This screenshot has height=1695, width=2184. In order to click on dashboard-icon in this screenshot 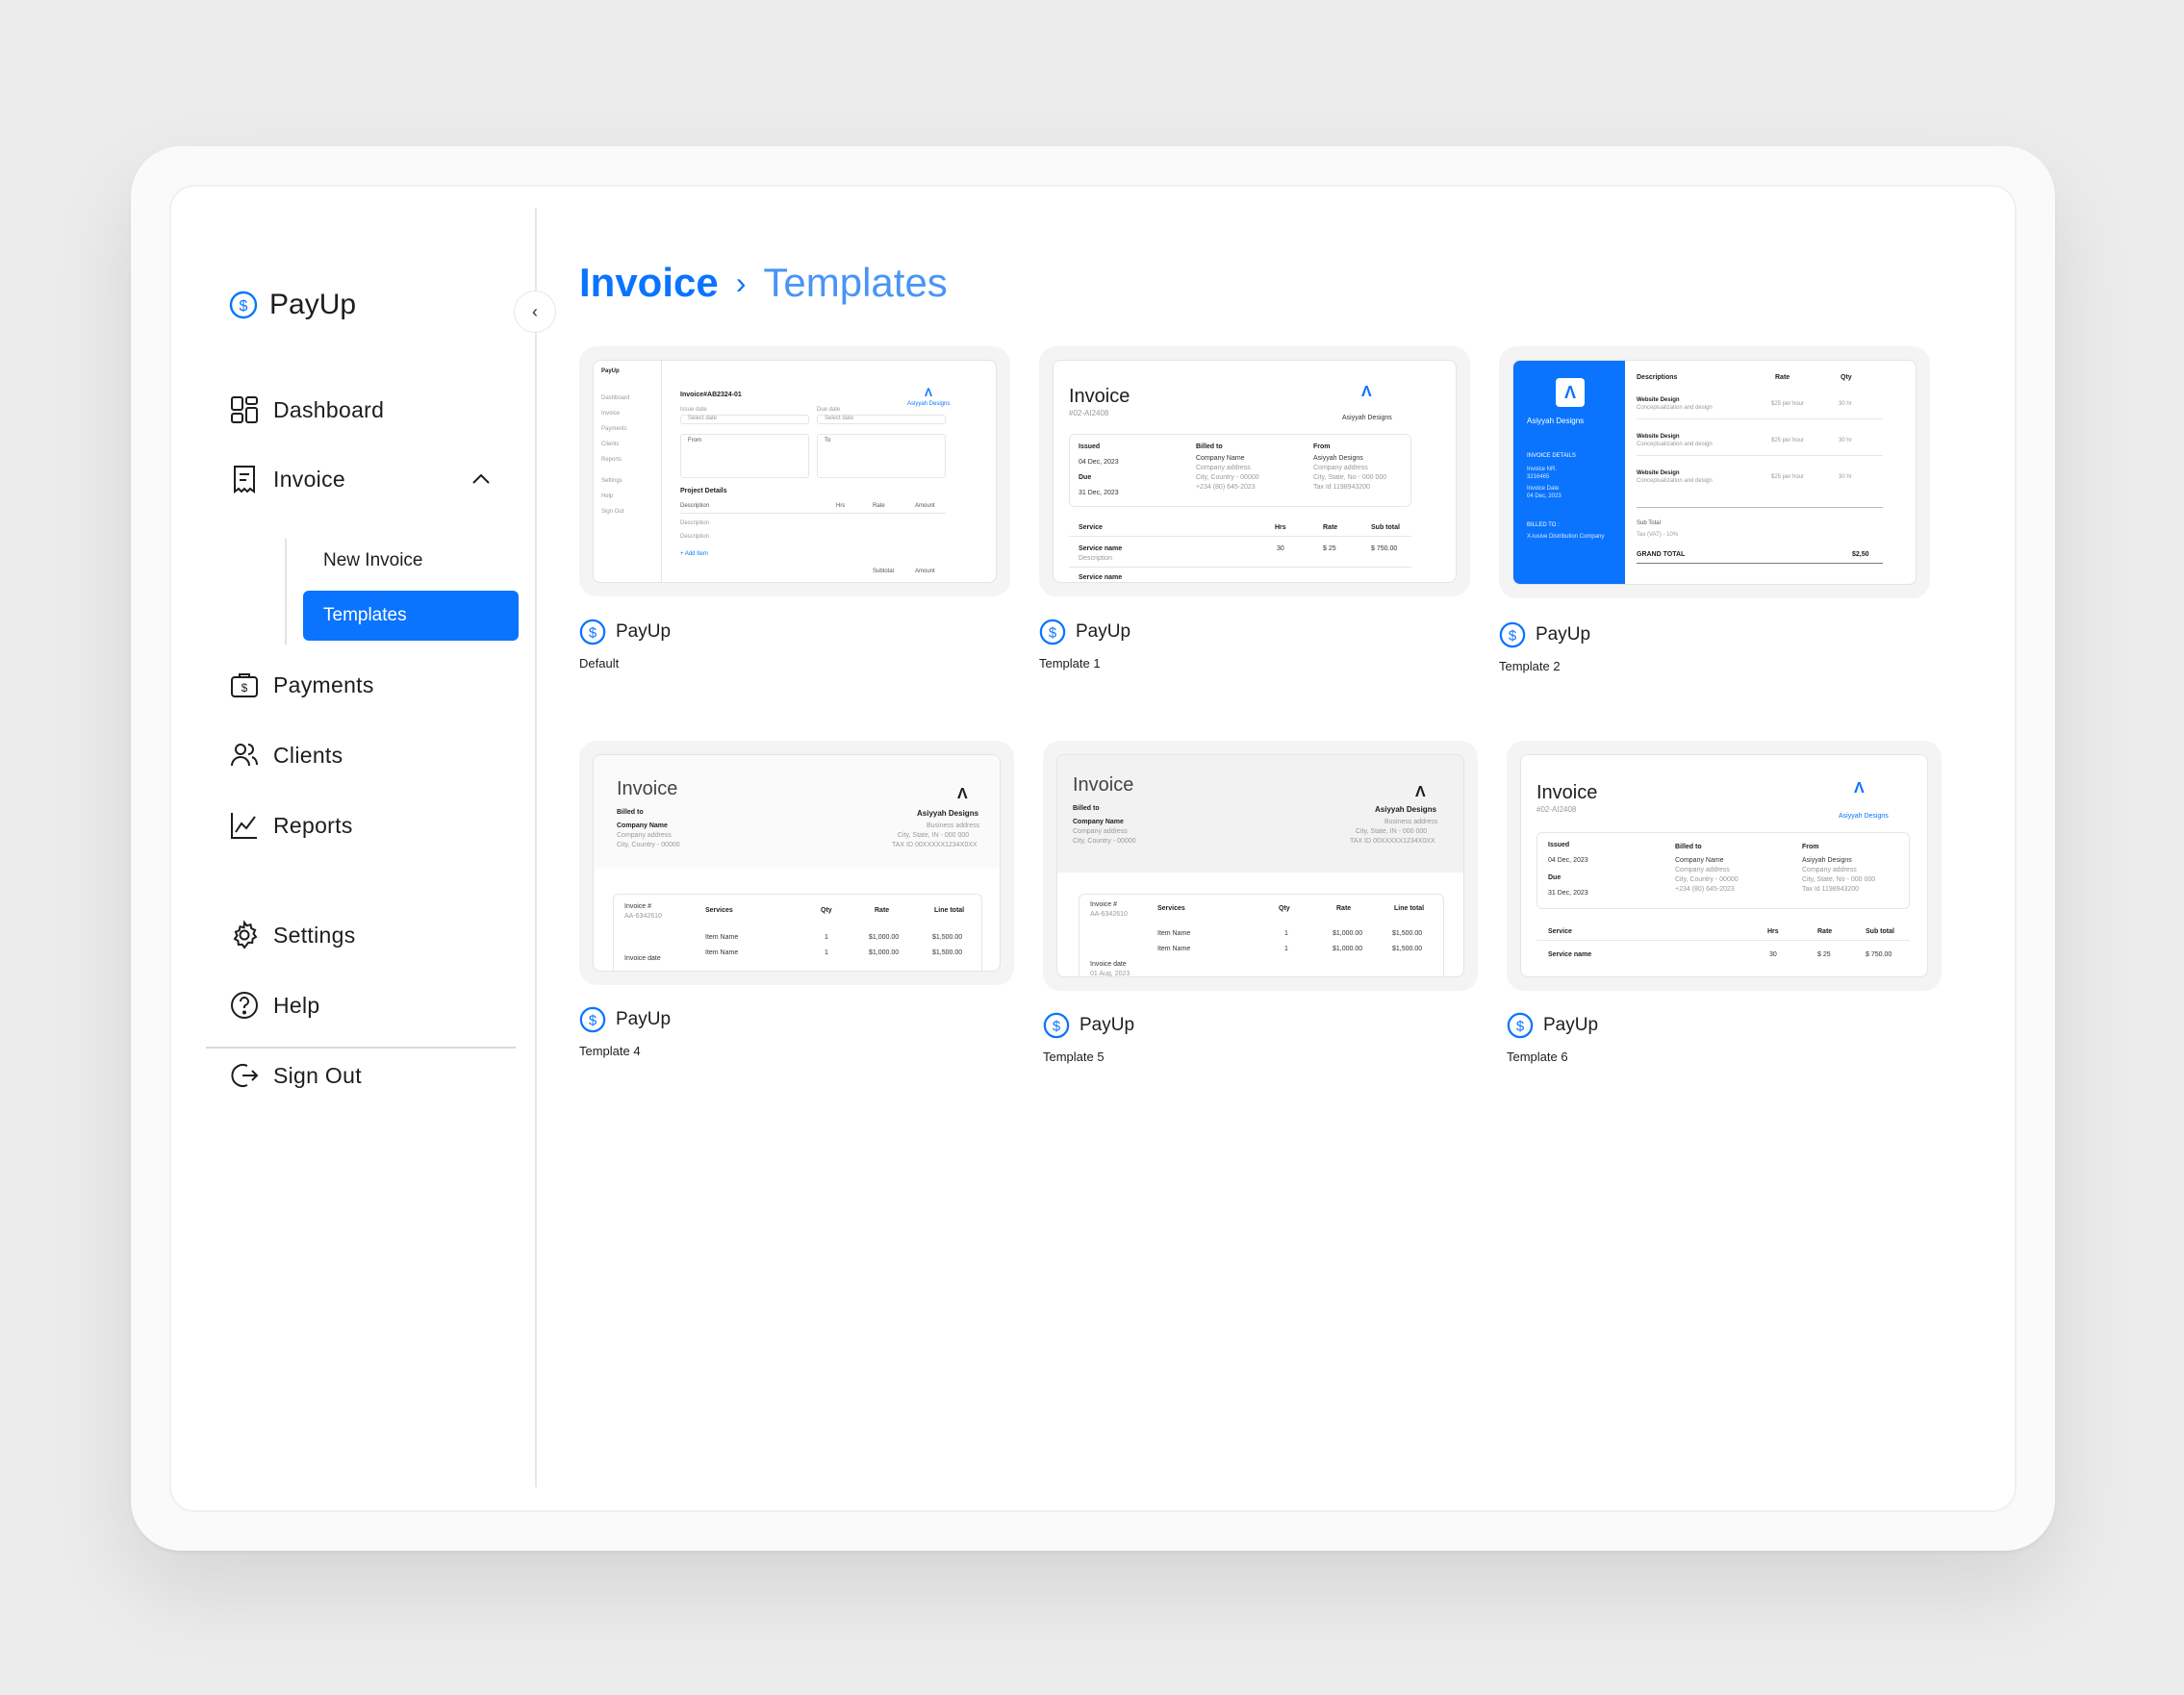, I will do `click(245, 409)`.